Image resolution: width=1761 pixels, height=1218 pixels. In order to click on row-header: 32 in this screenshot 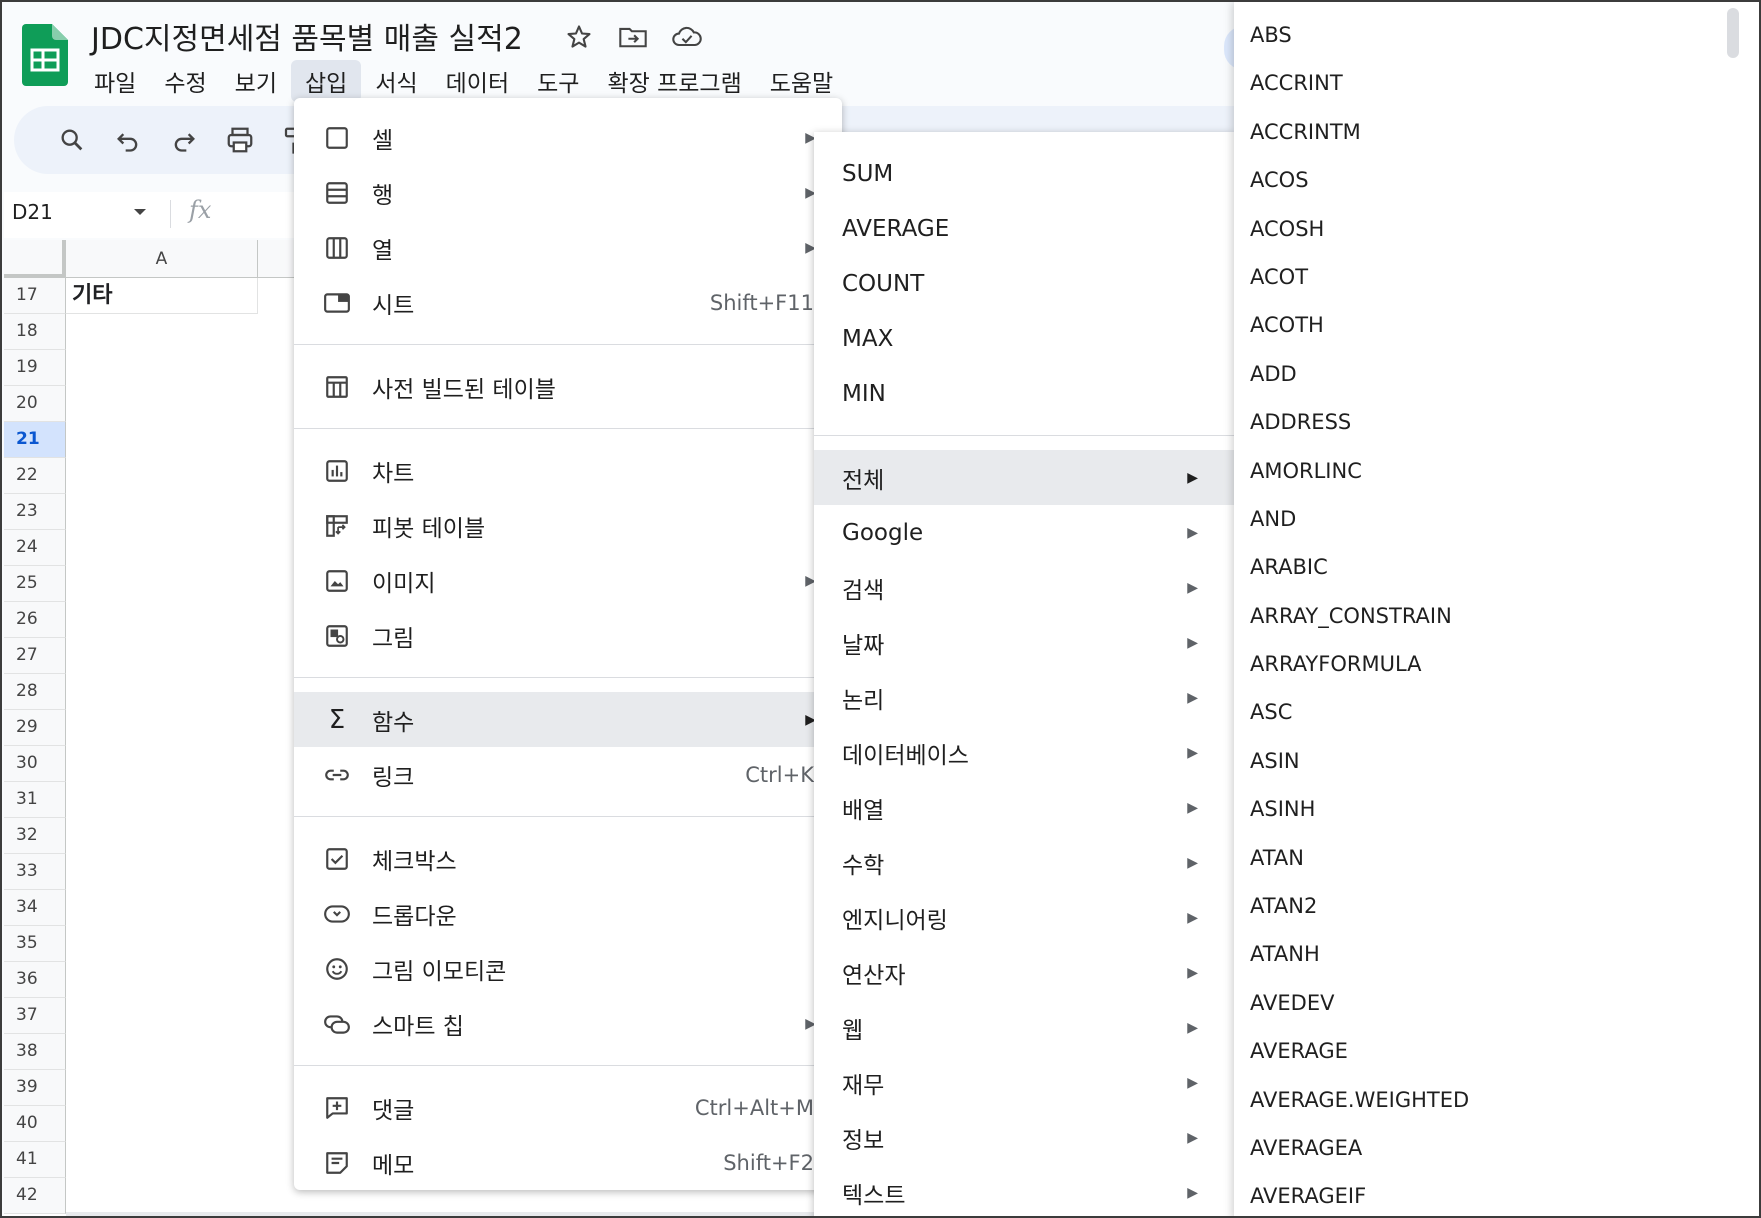, I will do `click(35, 836)`.